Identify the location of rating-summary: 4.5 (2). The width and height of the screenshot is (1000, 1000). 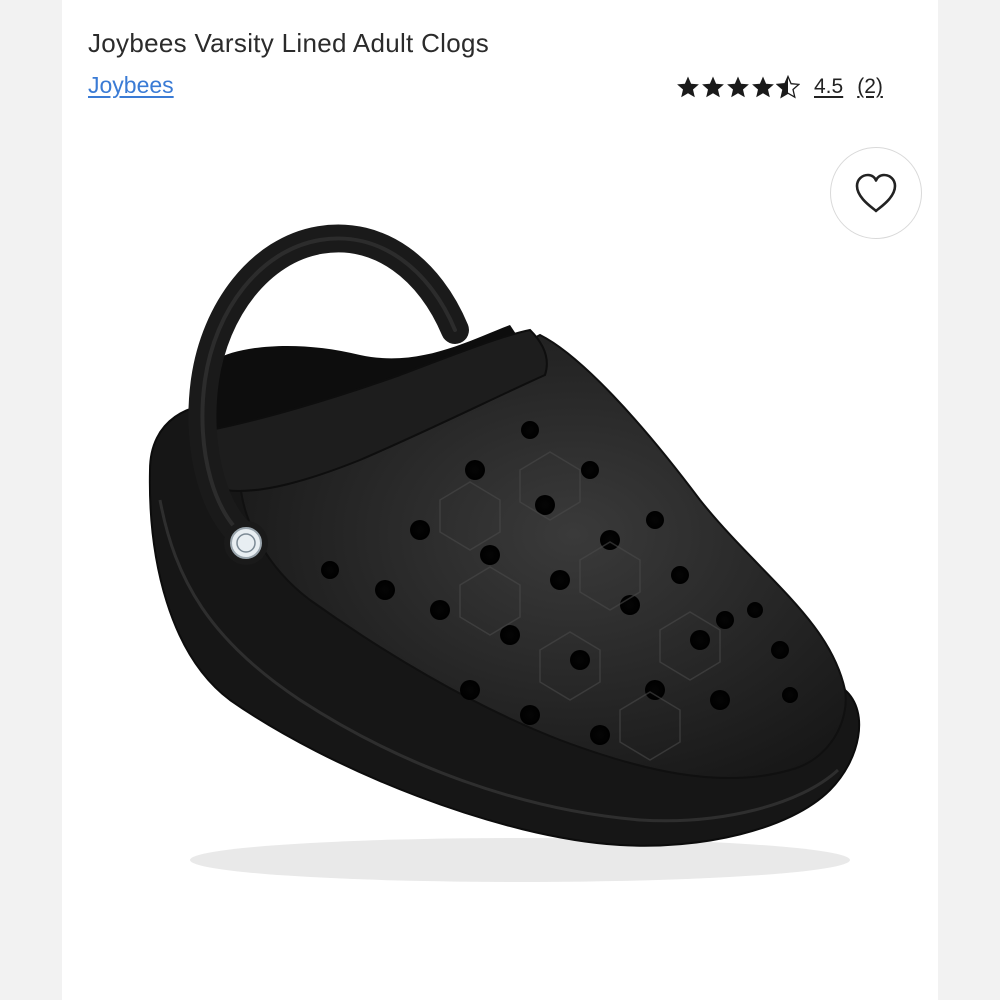
(779, 87).